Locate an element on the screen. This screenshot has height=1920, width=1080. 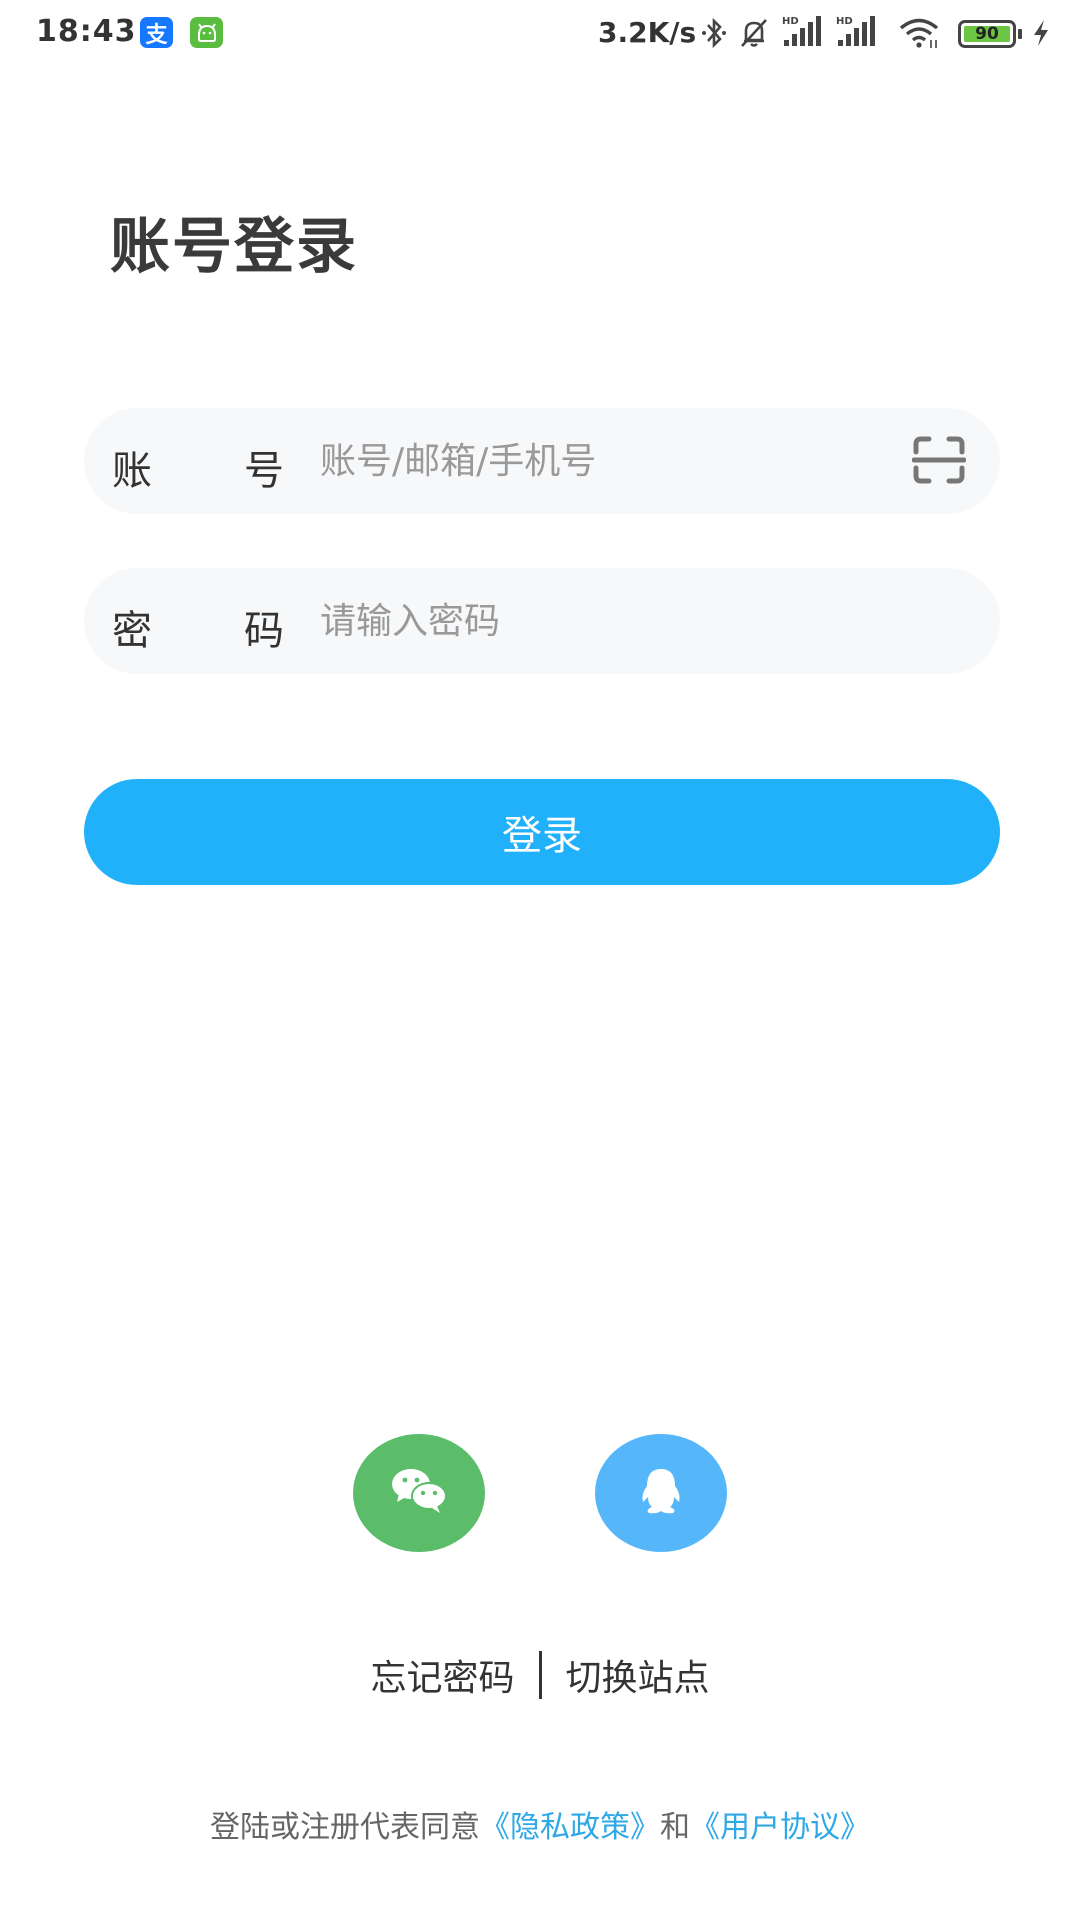
mute-bell-icon is located at coordinates (754, 35).